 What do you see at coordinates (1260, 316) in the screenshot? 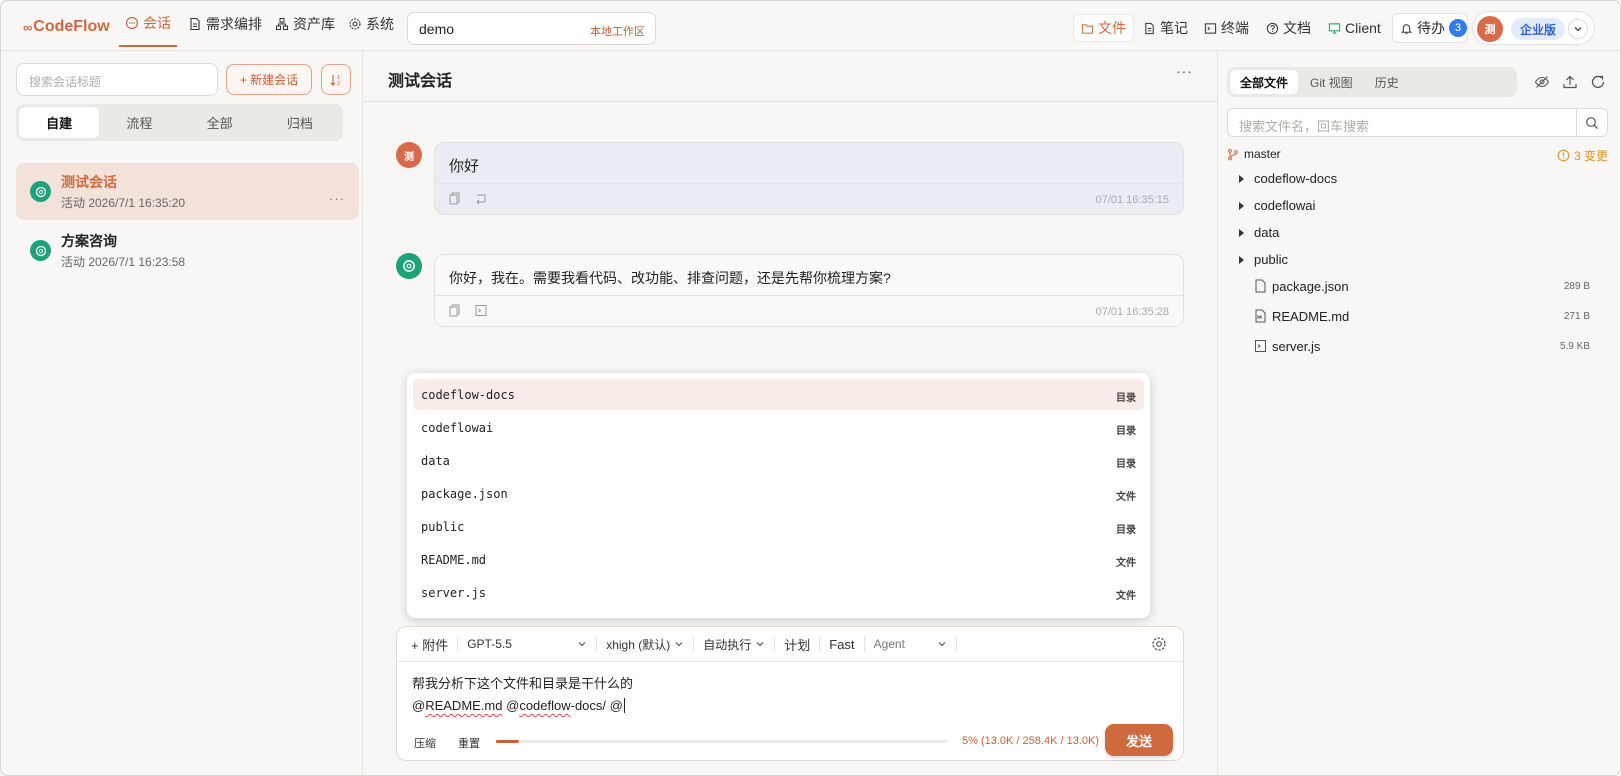
I see `markdown-file-icon` at bounding box center [1260, 316].